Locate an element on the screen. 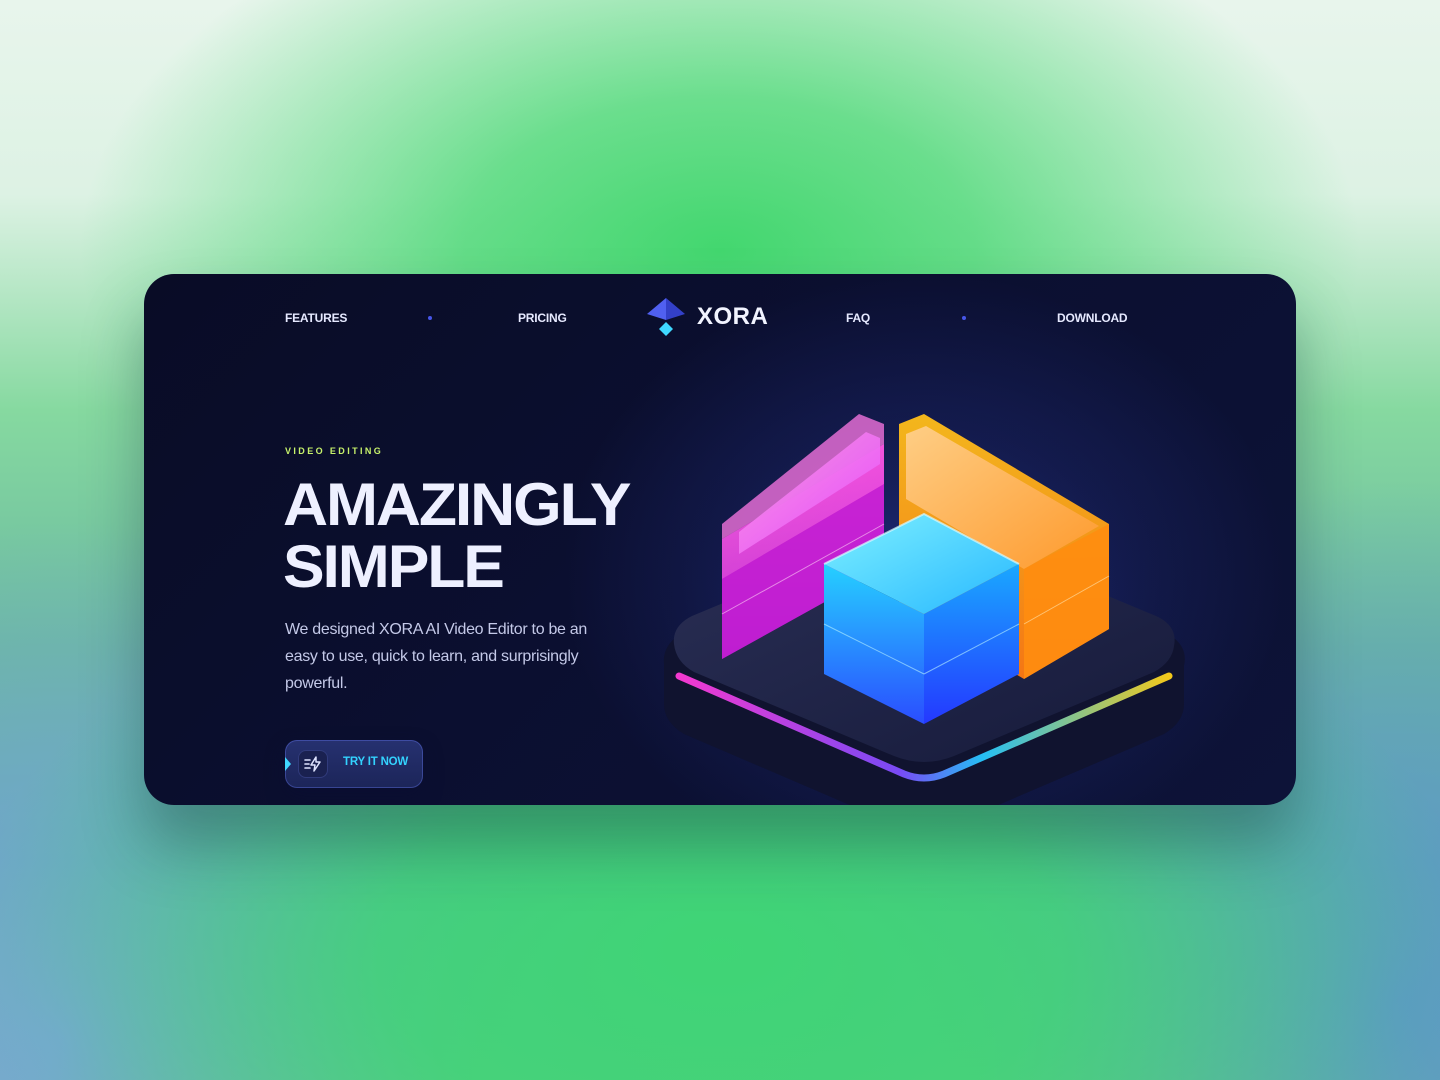 The width and height of the screenshot is (1440, 1080). logo-wordmark: XORA is located at coordinates (733, 316).